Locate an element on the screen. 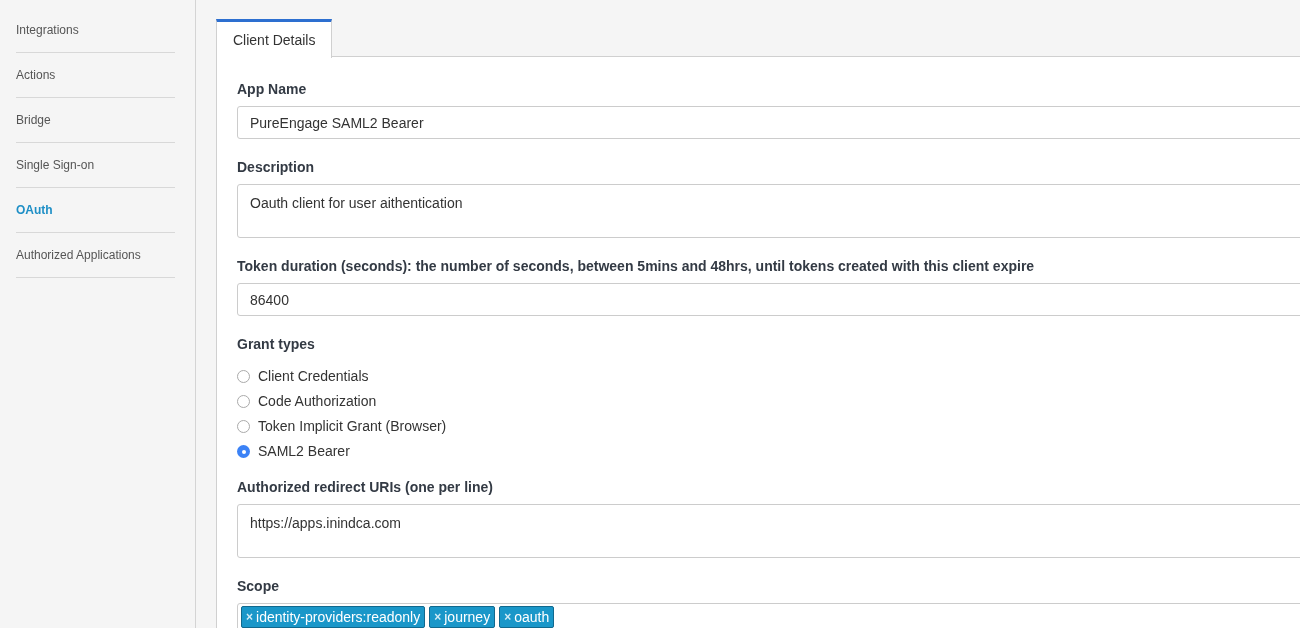 This screenshot has height=628, width=1300. field-label: Grant types is located at coordinates (276, 344).